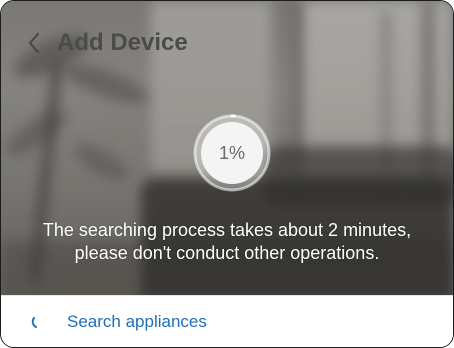 The image size is (454, 348). What do you see at coordinates (122, 42) in the screenshot?
I see `page-title: Add Device` at bounding box center [122, 42].